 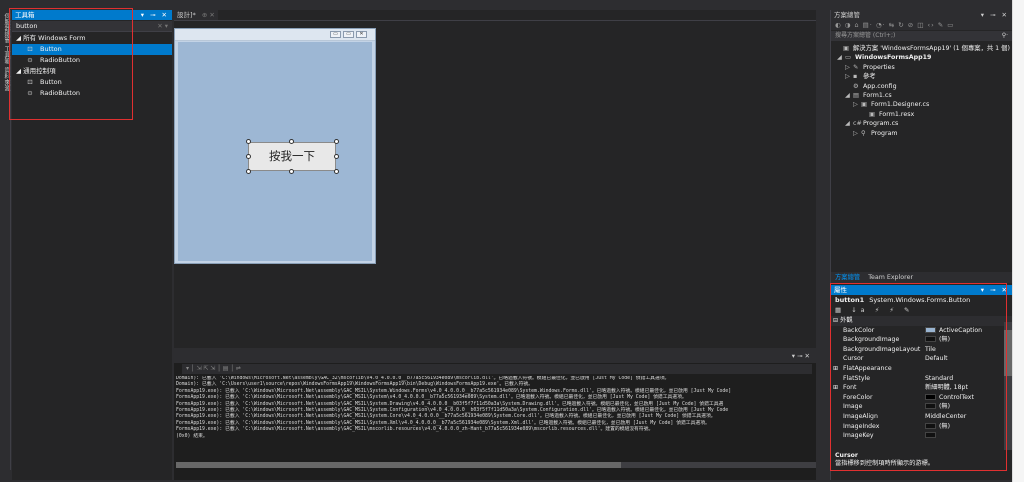 I want to click on output-horizontal-scrollbar, so click(x=496, y=465).